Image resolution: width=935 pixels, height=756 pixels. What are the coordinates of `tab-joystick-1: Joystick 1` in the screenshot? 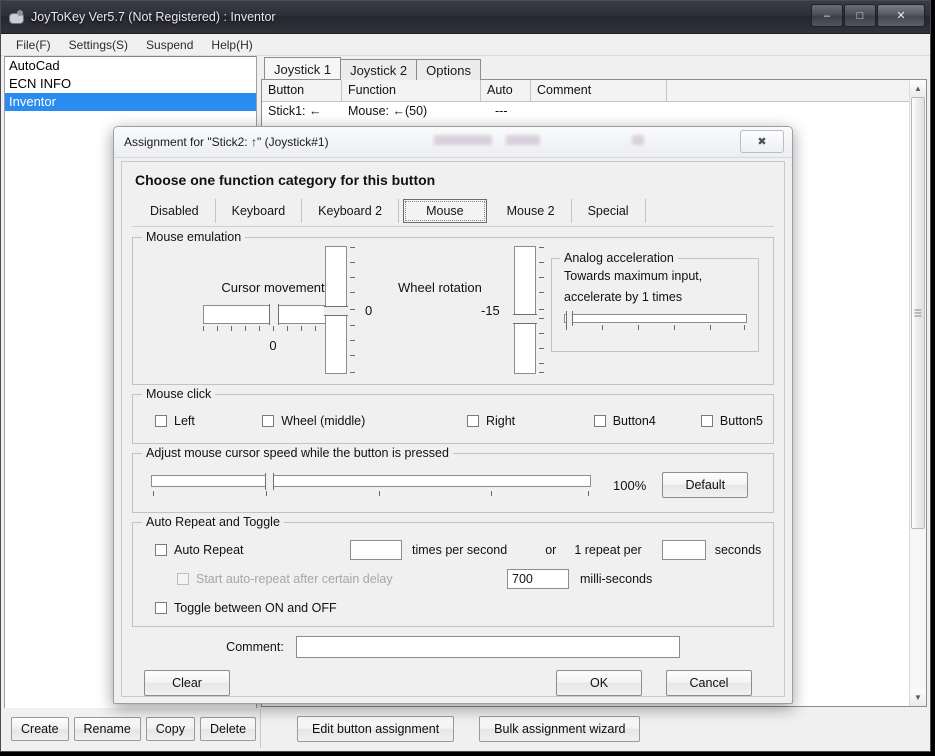 It's located at (303, 68).